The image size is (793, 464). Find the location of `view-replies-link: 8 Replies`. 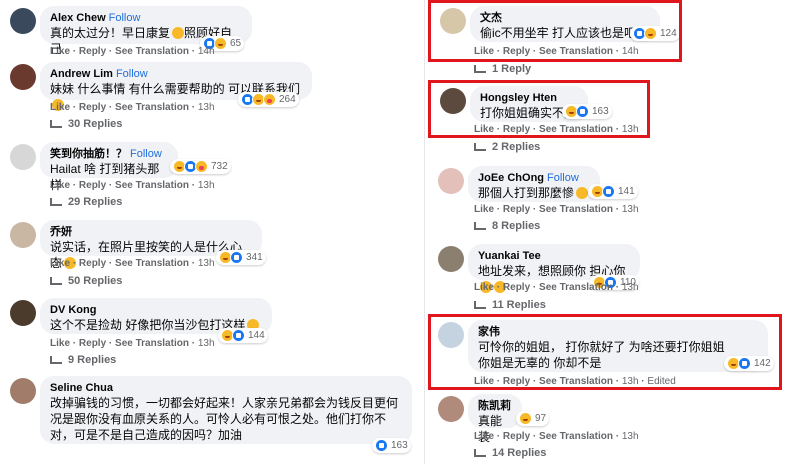

view-replies-link: 8 Replies is located at coordinates (507, 226).